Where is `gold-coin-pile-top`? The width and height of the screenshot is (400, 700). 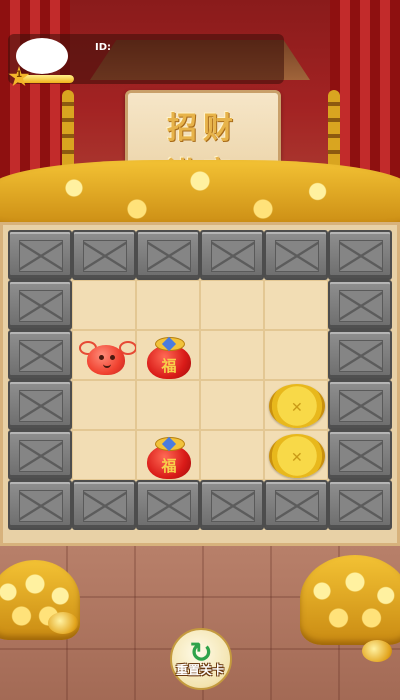 gold-coin-pile-top is located at coordinates (200, 195).